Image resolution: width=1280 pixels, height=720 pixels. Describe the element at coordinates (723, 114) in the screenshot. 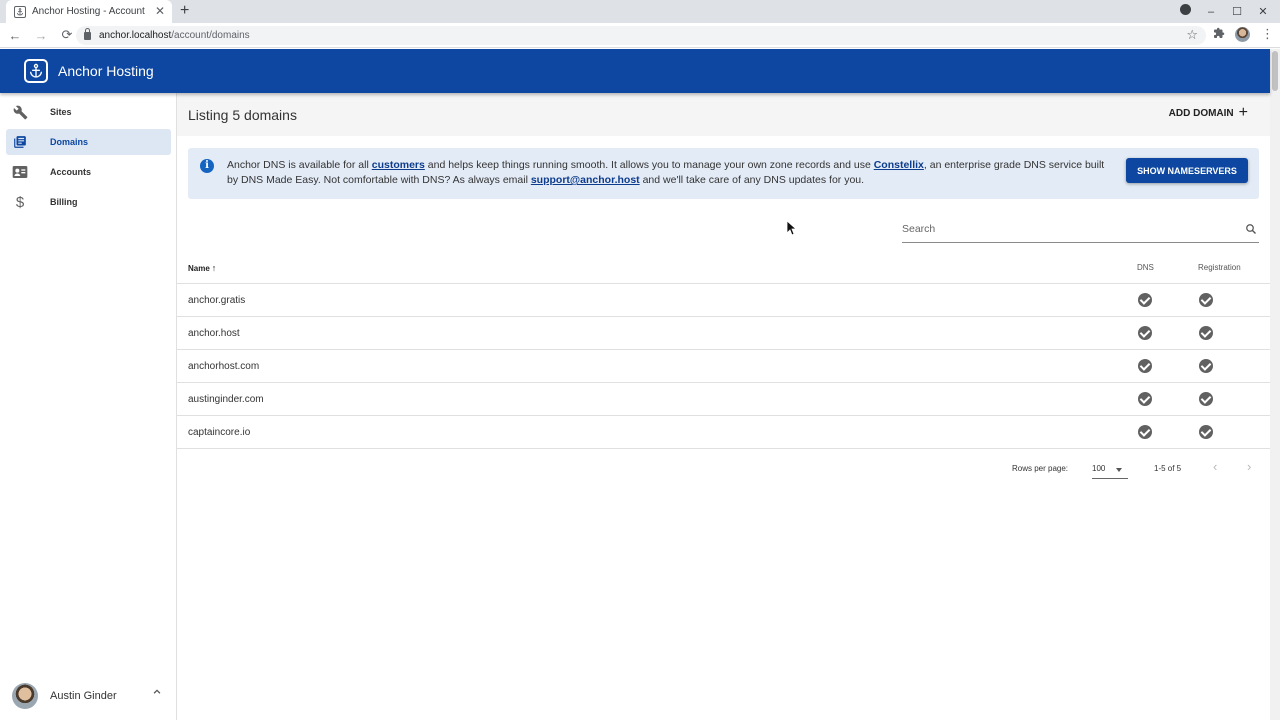

I see `page-header: Listing 5 domains ADD DOMAIN +` at that location.